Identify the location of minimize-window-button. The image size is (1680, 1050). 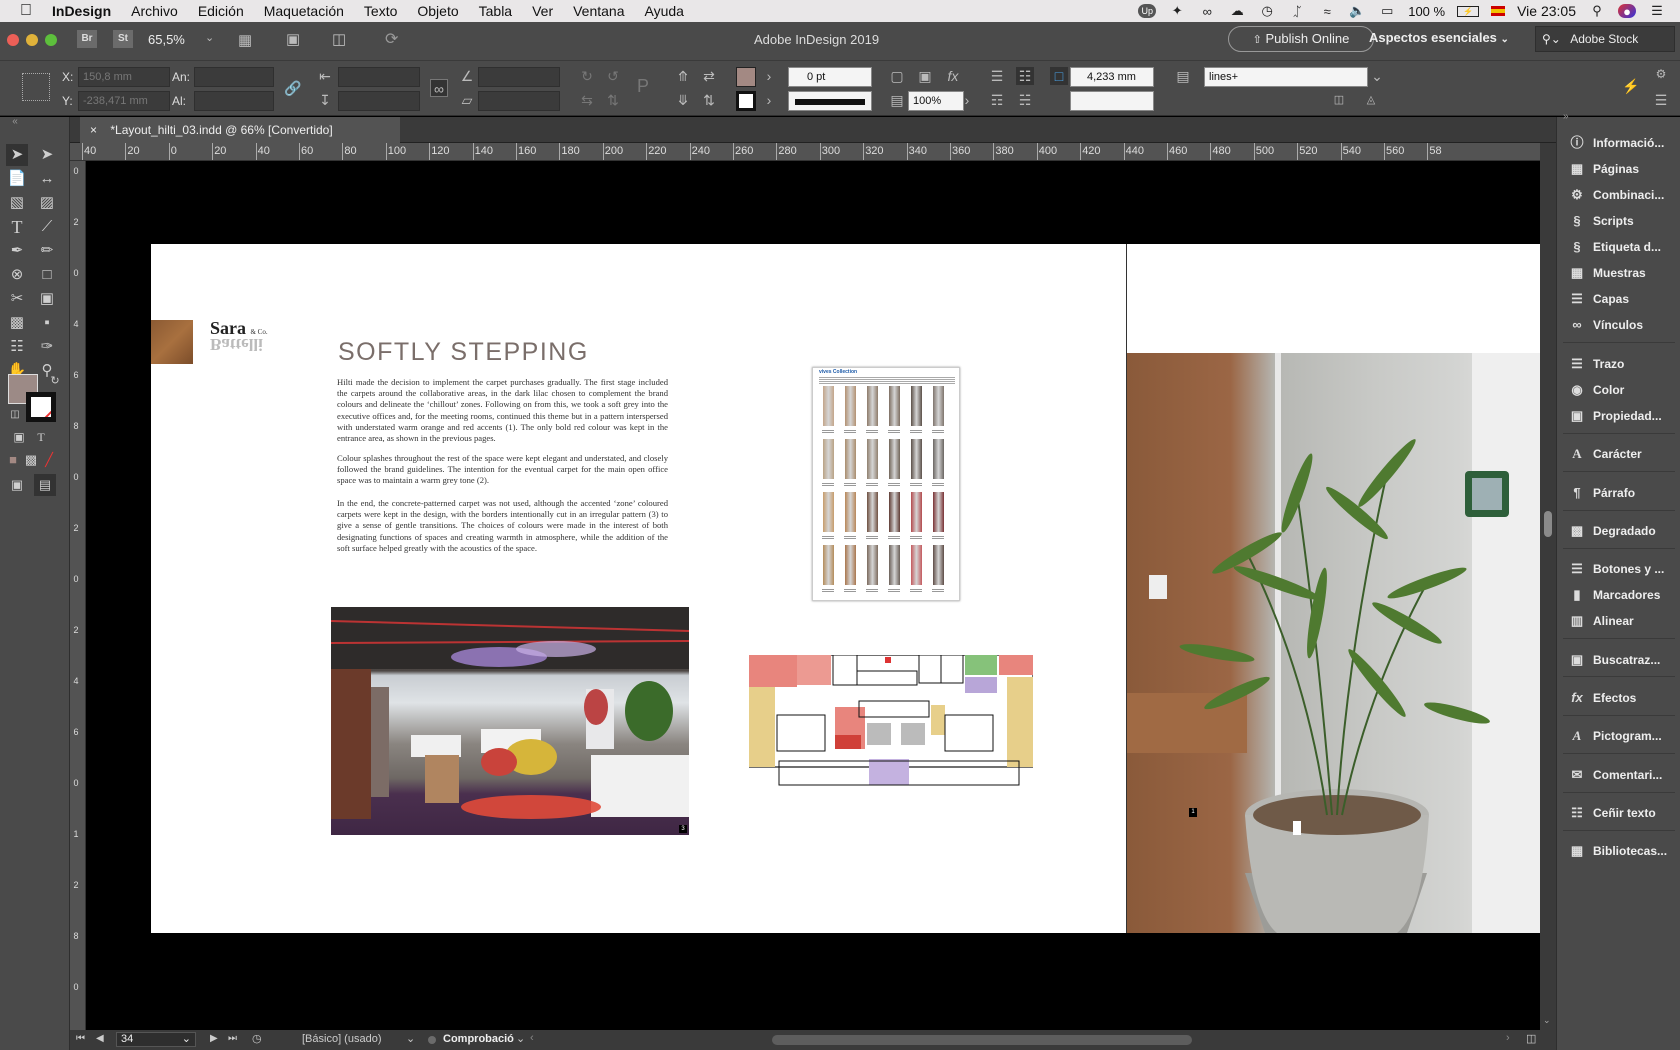
(32, 40).